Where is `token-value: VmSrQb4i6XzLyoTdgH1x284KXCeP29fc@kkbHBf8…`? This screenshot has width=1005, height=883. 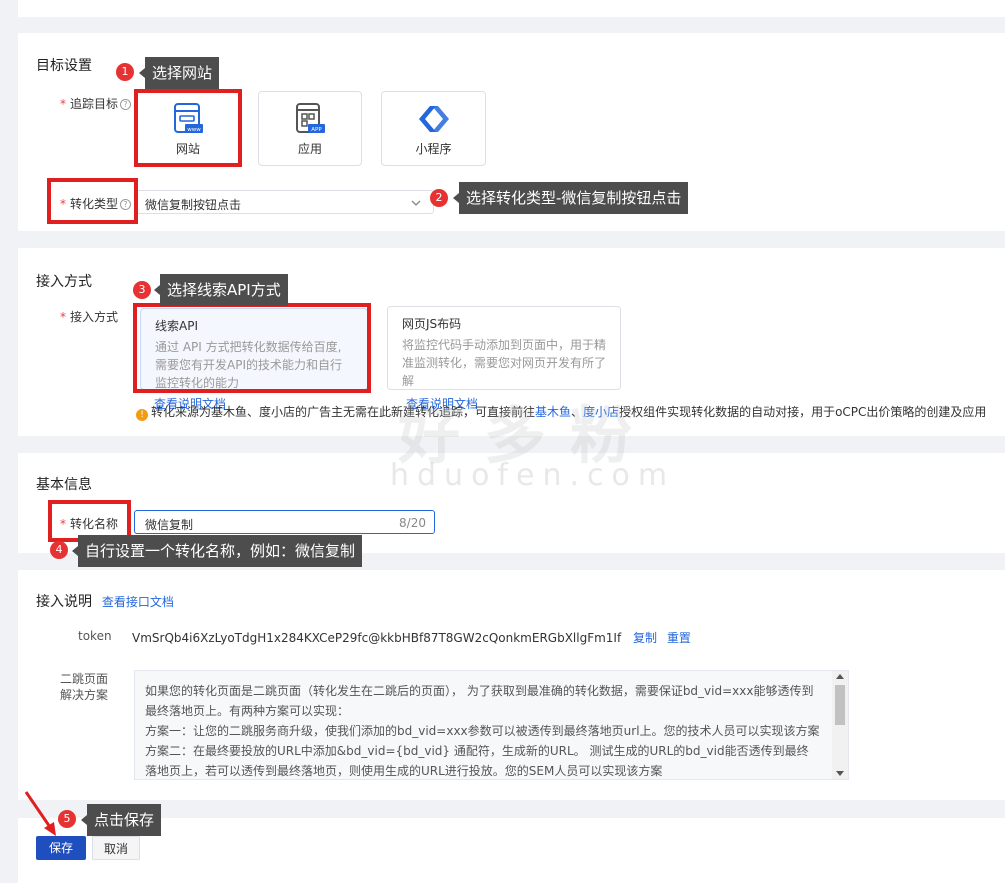
token-value: VmSrQb4i6XzLyoTdgH1x284KXCeP29fc@kkbHBf8… is located at coordinates (377, 638).